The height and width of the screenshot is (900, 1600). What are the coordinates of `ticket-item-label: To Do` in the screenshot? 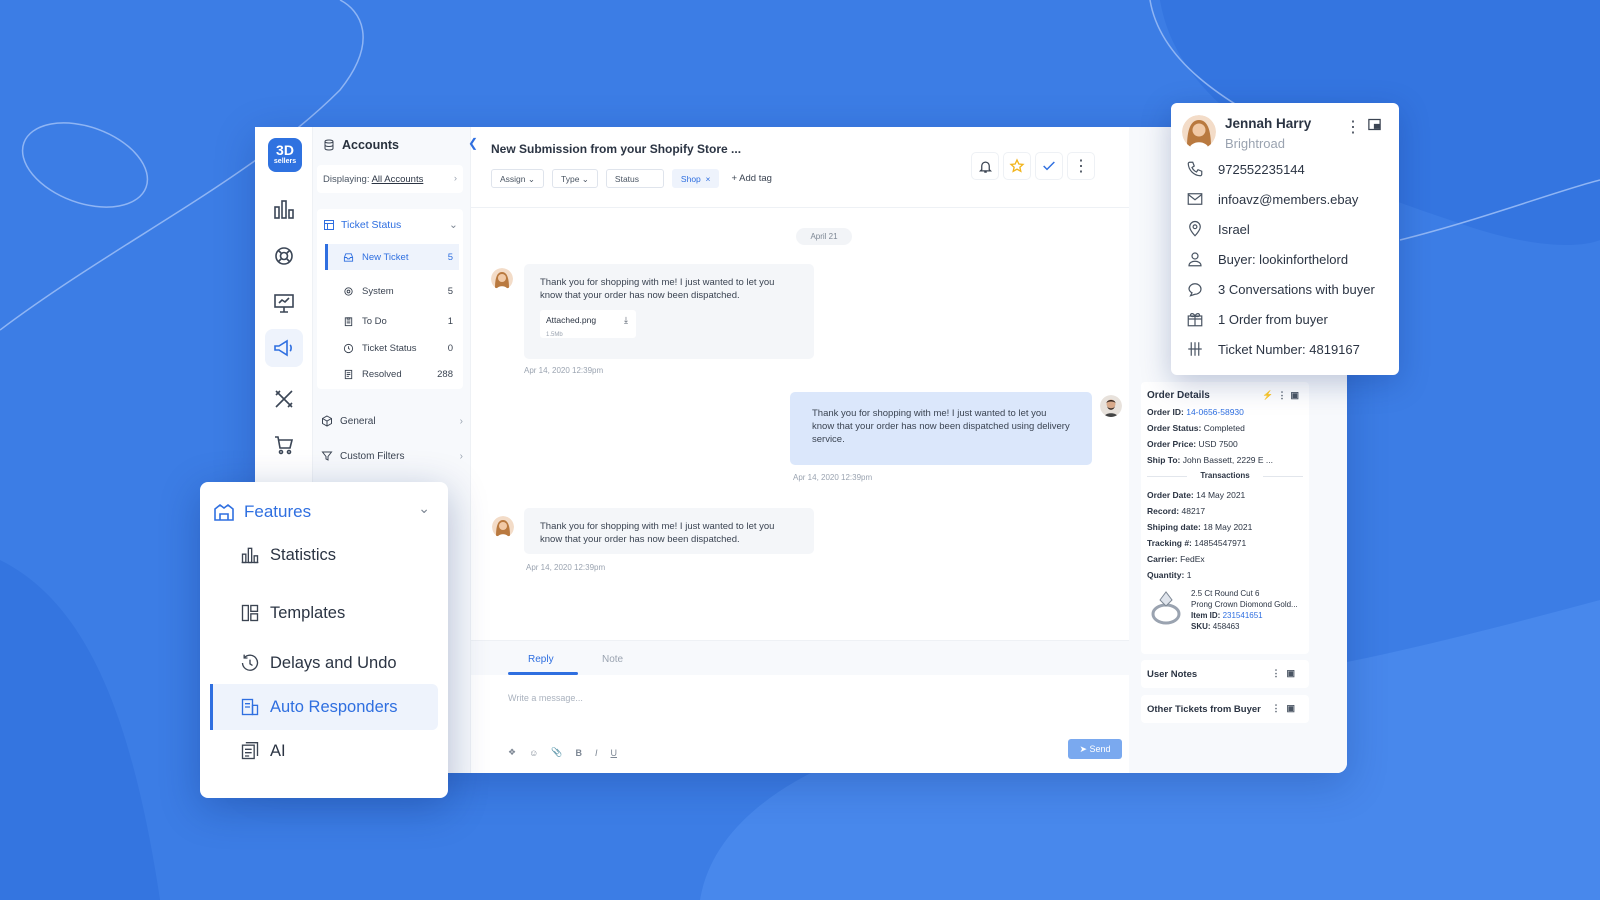 It's located at (374, 321).